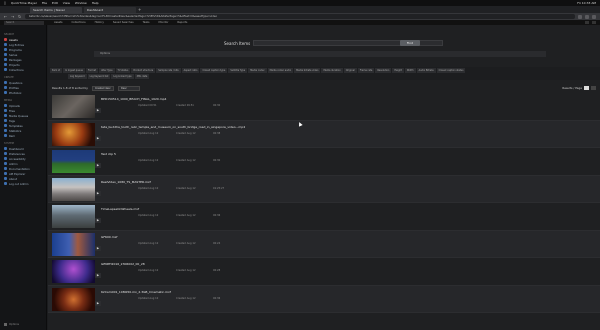  I want to click on asset-filename: ReelVideo_1080_TS_MASTER.mxf, so click(126, 182).